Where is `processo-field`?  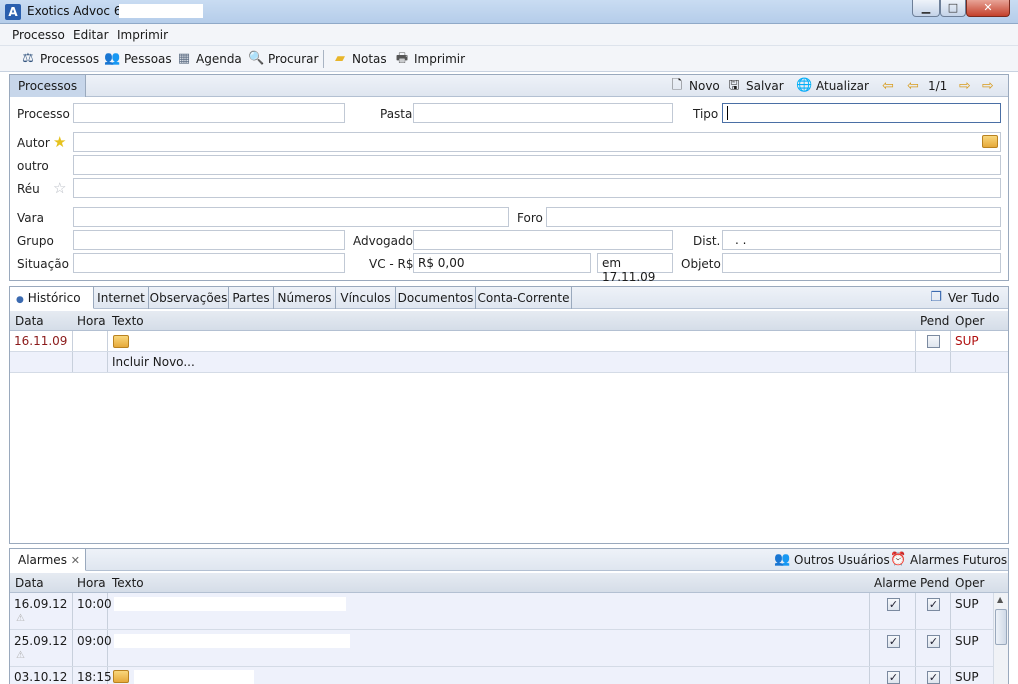
processo-field is located at coordinates (209, 113).